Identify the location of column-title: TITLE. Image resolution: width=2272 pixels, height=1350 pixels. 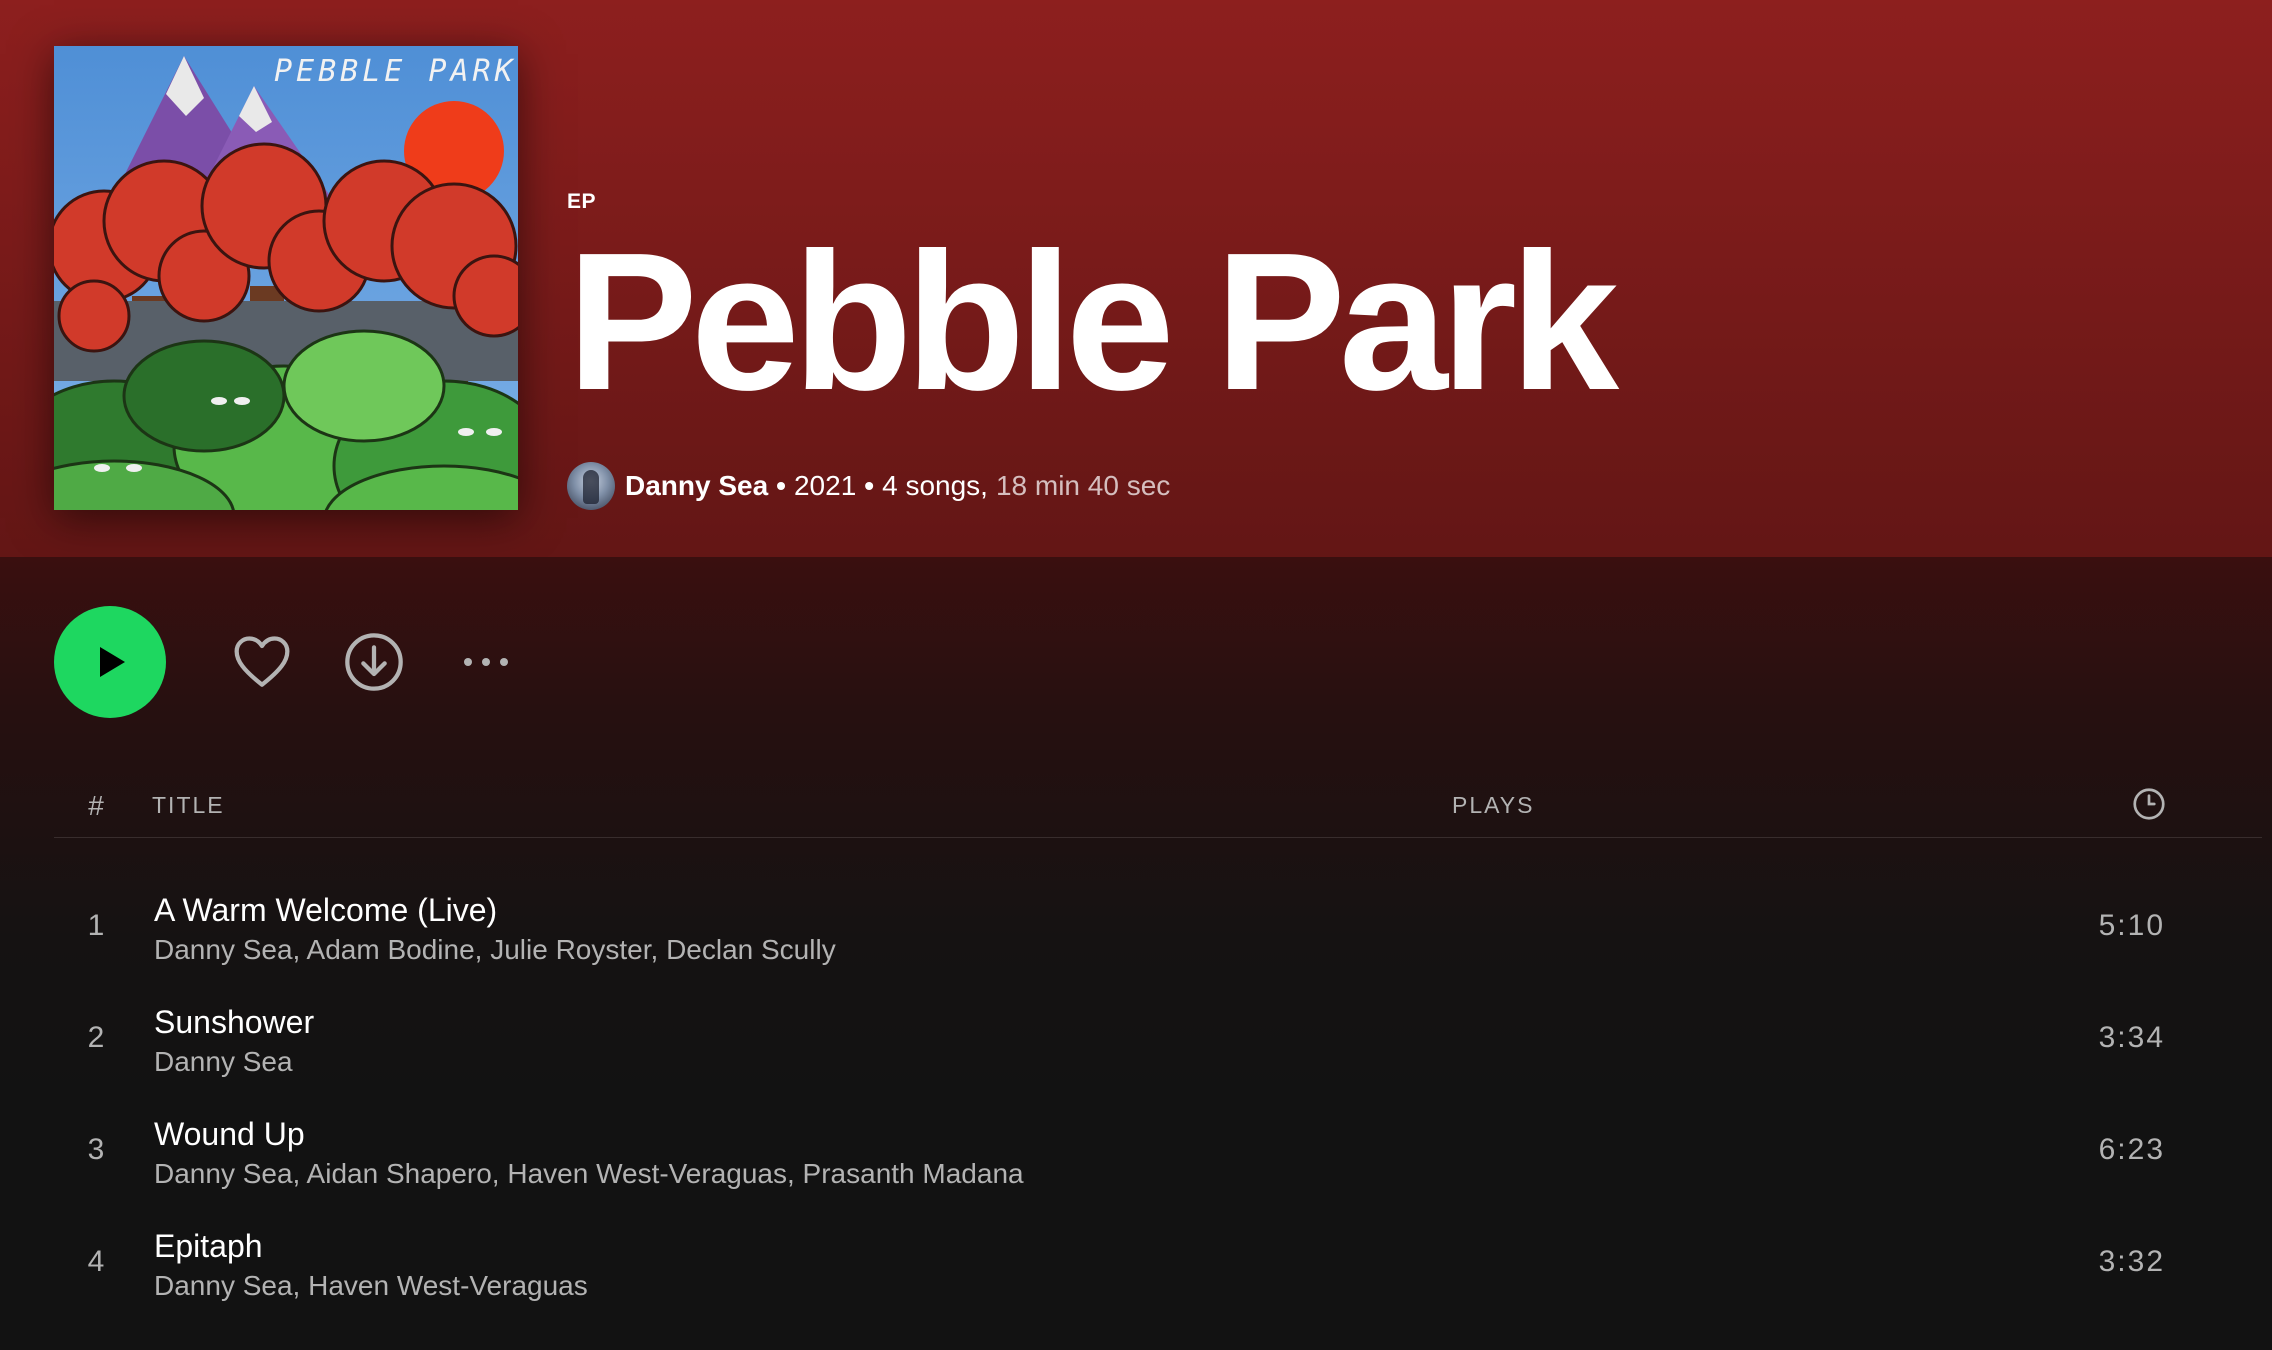
(188, 805).